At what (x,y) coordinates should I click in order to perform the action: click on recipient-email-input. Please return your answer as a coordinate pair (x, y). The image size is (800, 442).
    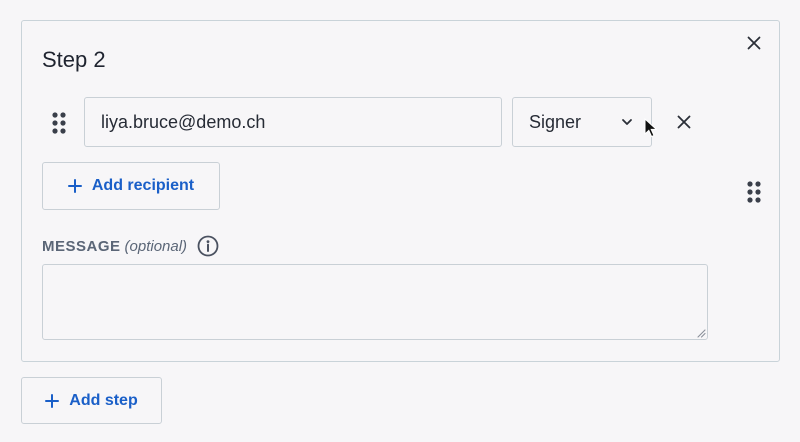
    Looking at the image, I should click on (293, 122).